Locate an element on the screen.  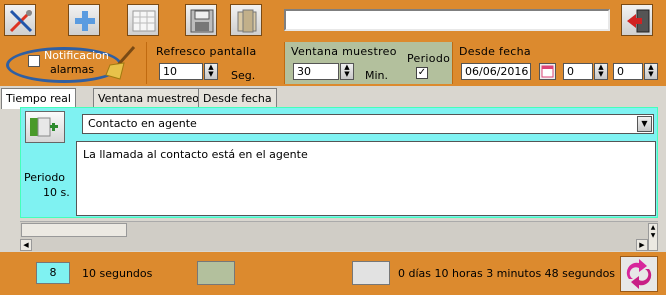
window-periodo-checkbox: ✓ is located at coordinates (422, 73).